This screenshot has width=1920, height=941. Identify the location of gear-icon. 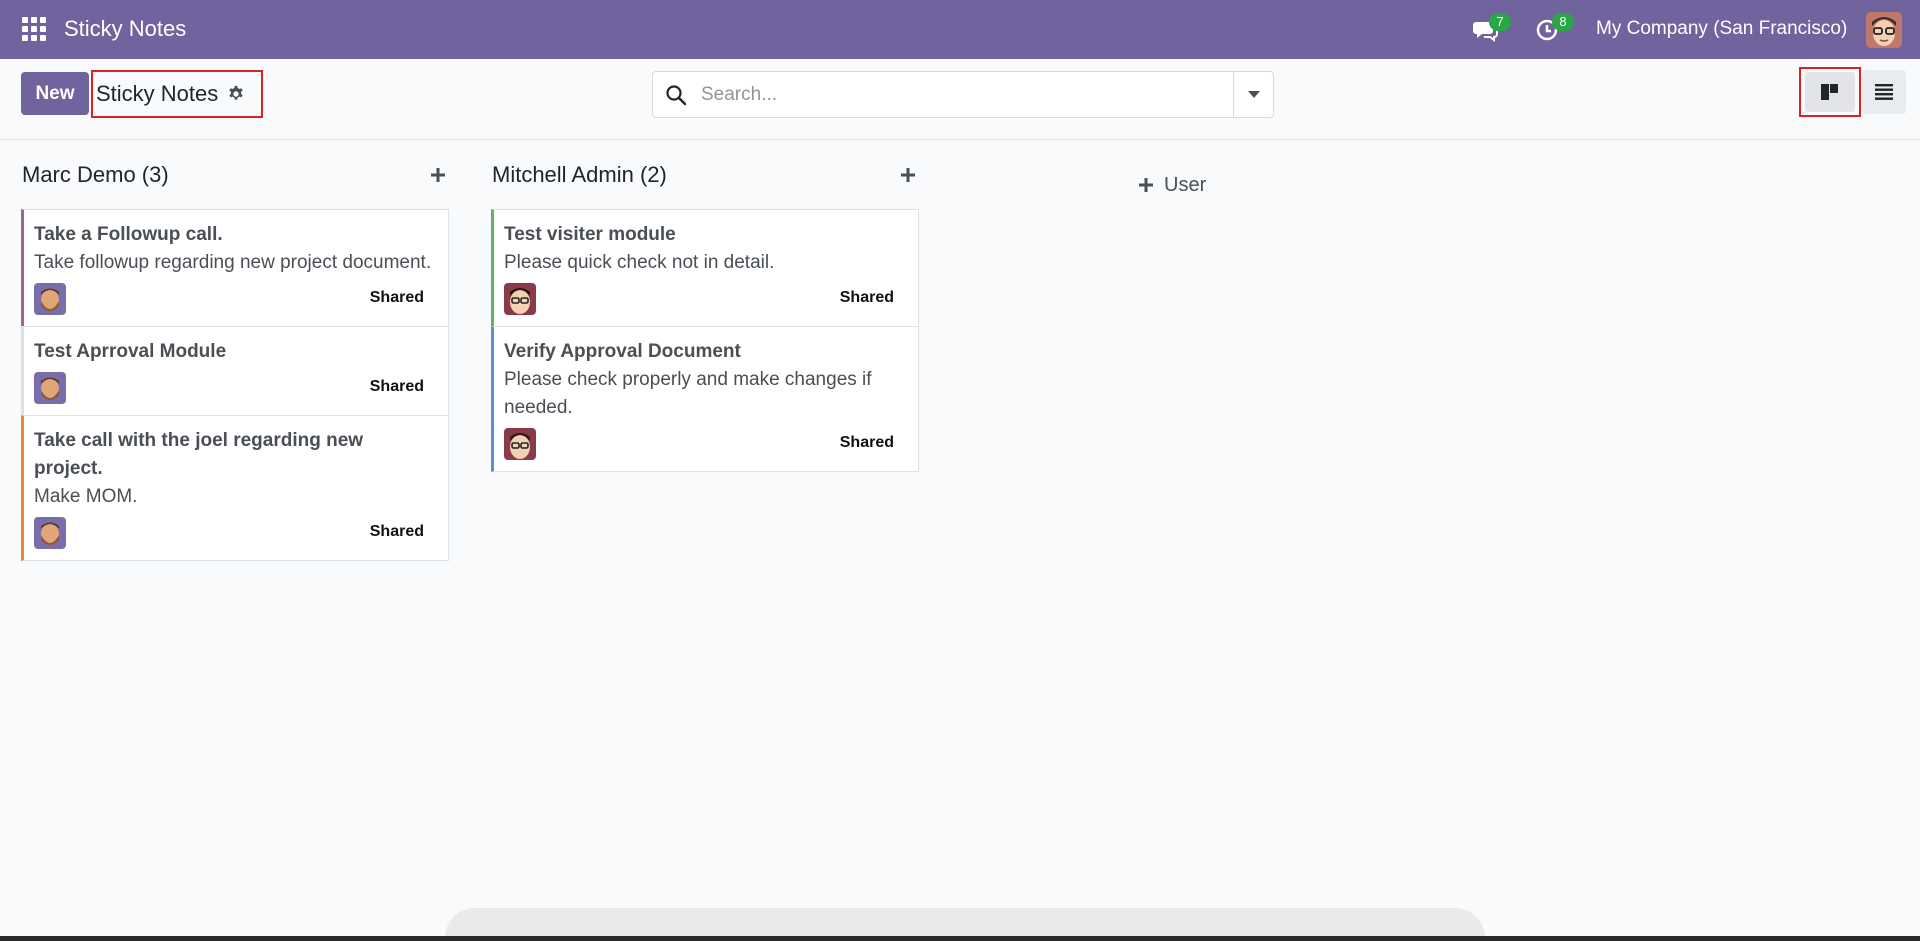
(236, 94).